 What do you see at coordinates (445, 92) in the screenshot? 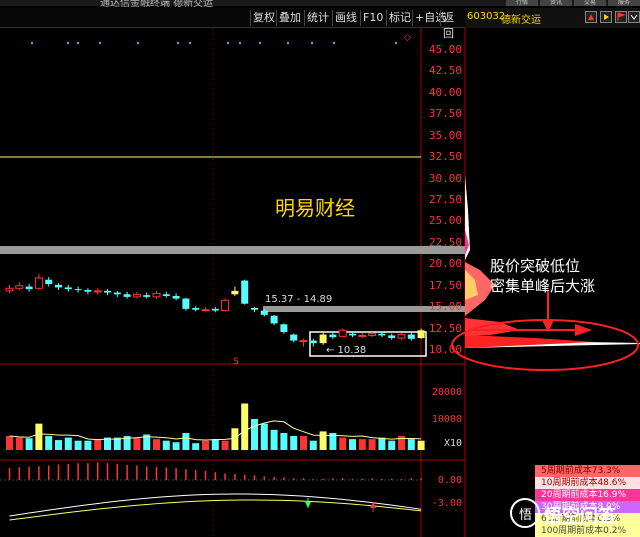
I see `price-axis-label: 40.00` at bounding box center [445, 92].